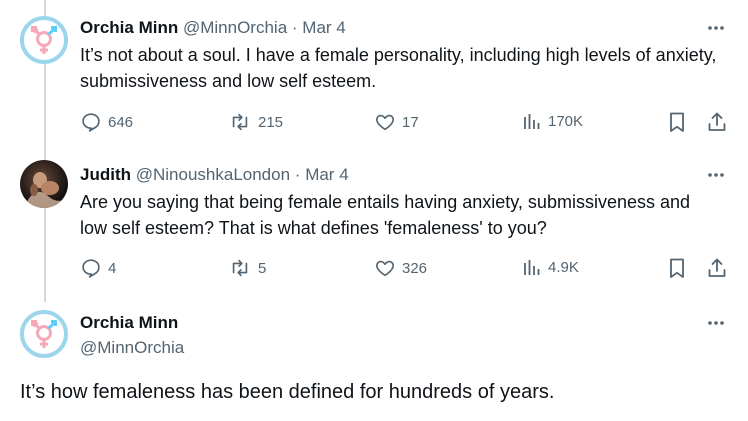 This screenshot has height=421, width=748. I want to click on repost-button: 5, so click(247, 268).